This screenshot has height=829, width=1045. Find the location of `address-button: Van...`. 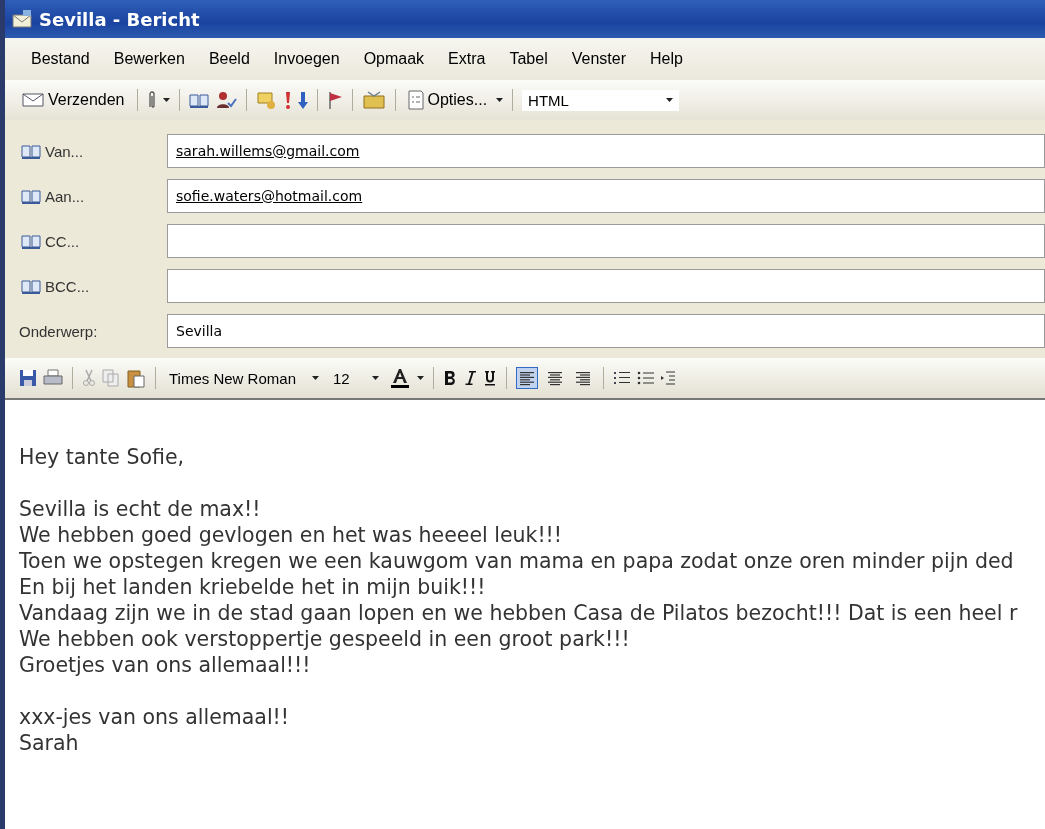

address-button: Van... is located at coordinates (52, 151).